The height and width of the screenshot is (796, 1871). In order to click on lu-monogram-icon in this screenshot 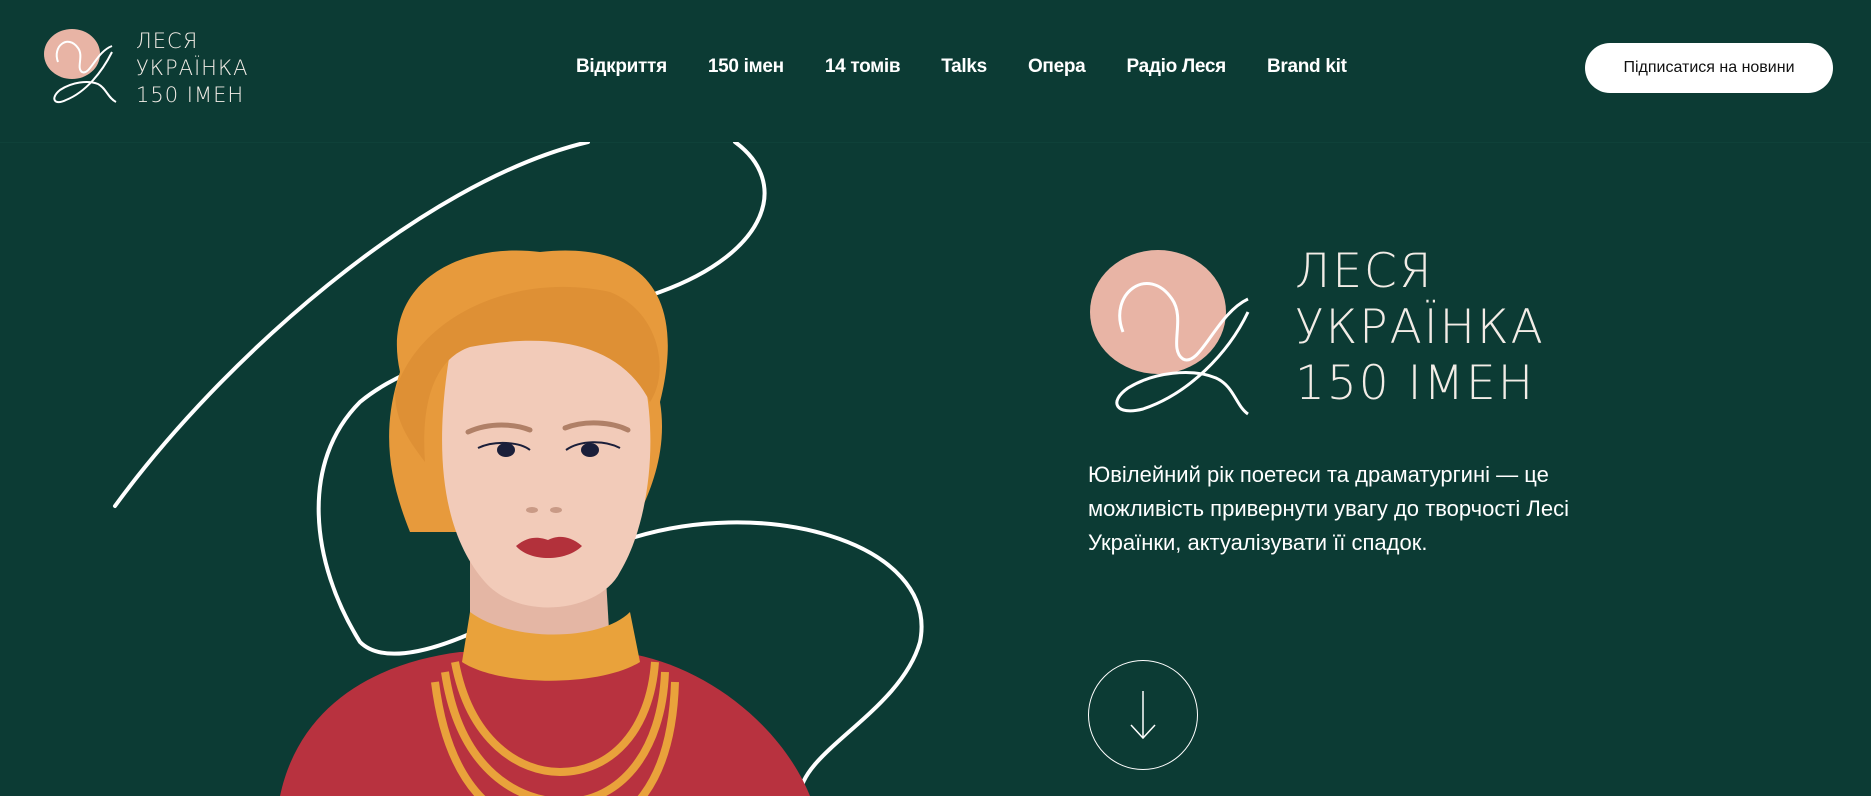, I will do `click(80, 66)`.